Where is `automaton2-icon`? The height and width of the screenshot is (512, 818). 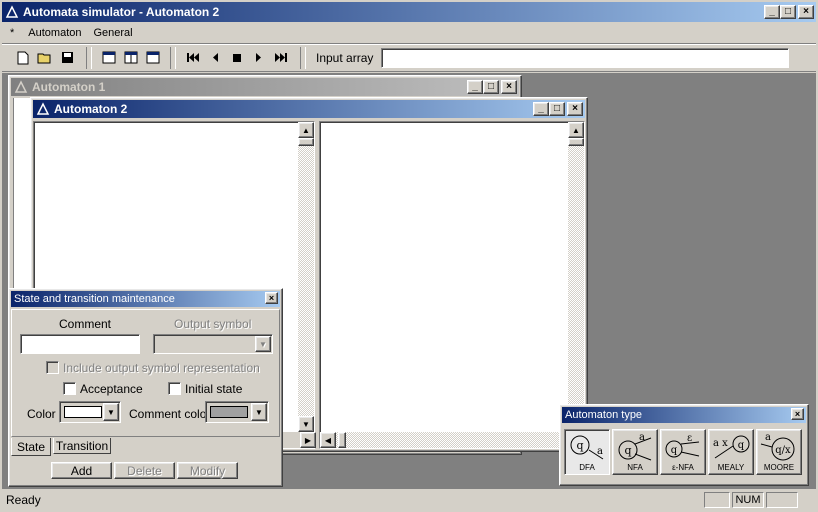 automaton2-icon is located at coordinates (43, 109).